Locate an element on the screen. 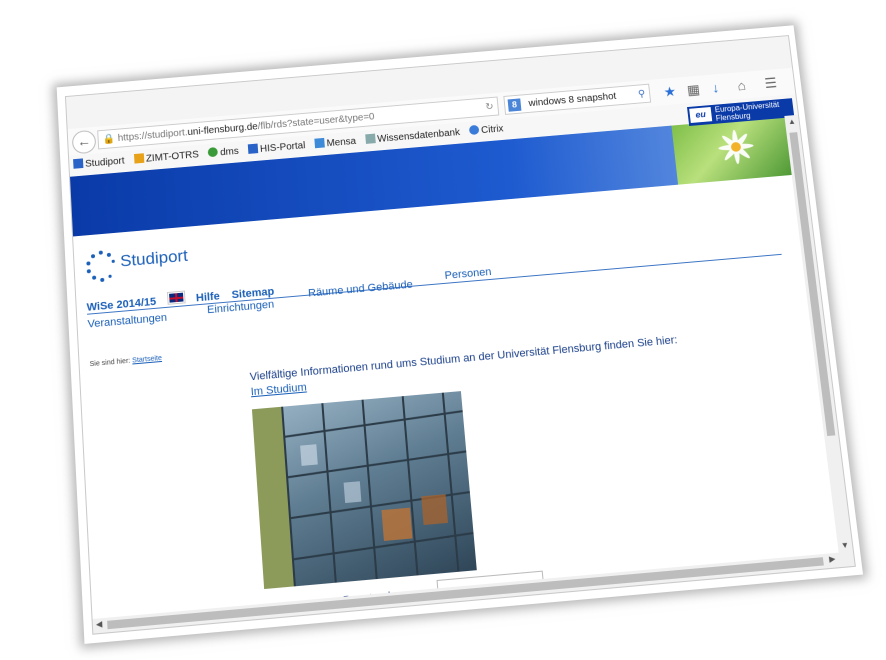 The image size is (886, 660). bookmark-label: dms is located at coordinates (229, 152).